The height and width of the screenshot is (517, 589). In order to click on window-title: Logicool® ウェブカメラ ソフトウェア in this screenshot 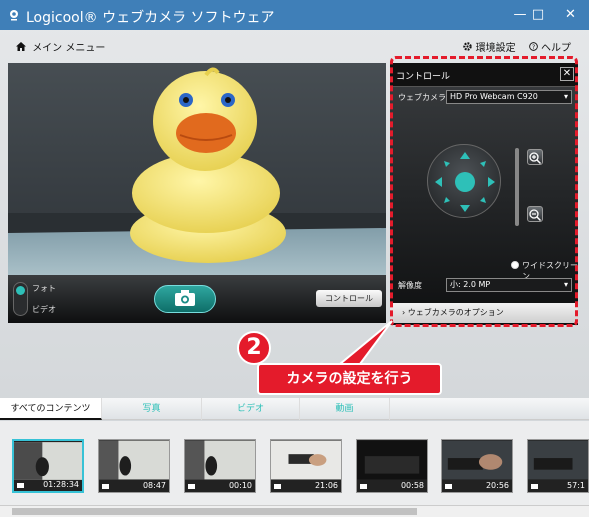, I will do `click(150, 18)`.